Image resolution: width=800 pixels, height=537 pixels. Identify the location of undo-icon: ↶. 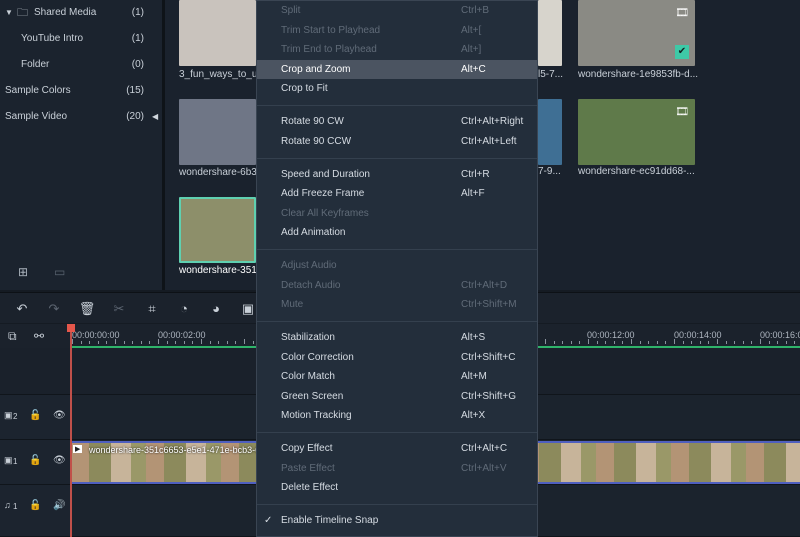
(22, 309).